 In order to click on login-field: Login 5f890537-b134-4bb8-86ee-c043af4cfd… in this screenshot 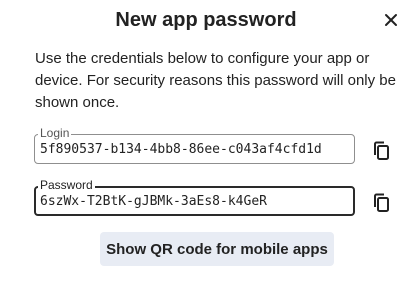, I will do `click(194, 145)`.